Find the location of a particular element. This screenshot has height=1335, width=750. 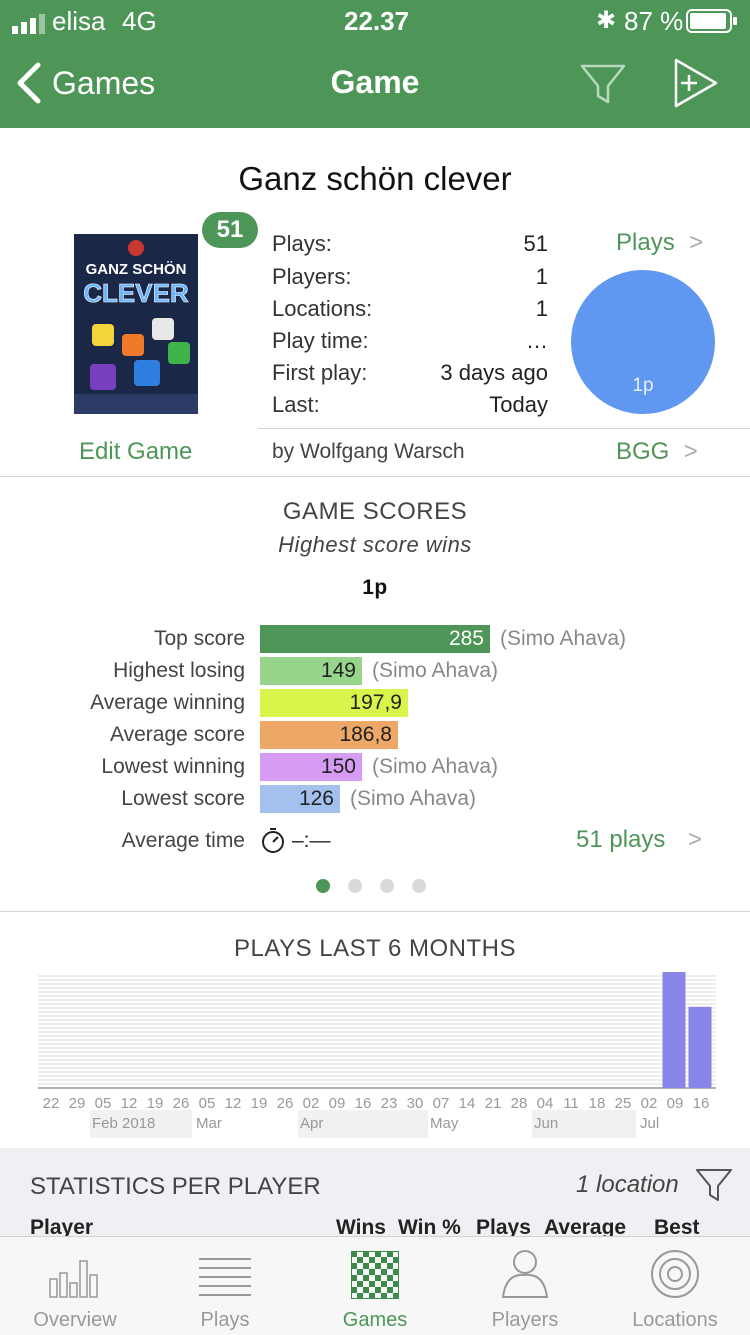

month-label: Jun is located at coordinates (546, 1123).